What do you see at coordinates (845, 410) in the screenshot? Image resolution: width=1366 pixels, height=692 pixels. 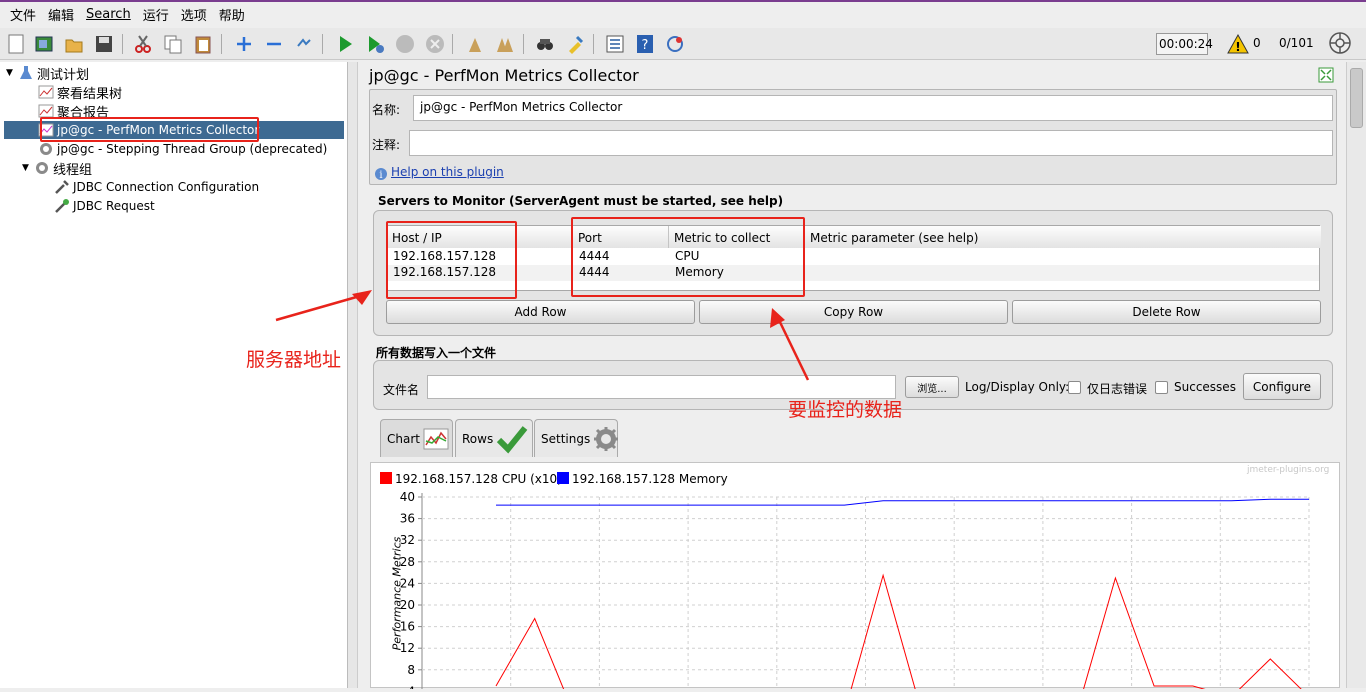 I see `annotation-metrics: 要监控的数据` at bounding box center [845, 410].